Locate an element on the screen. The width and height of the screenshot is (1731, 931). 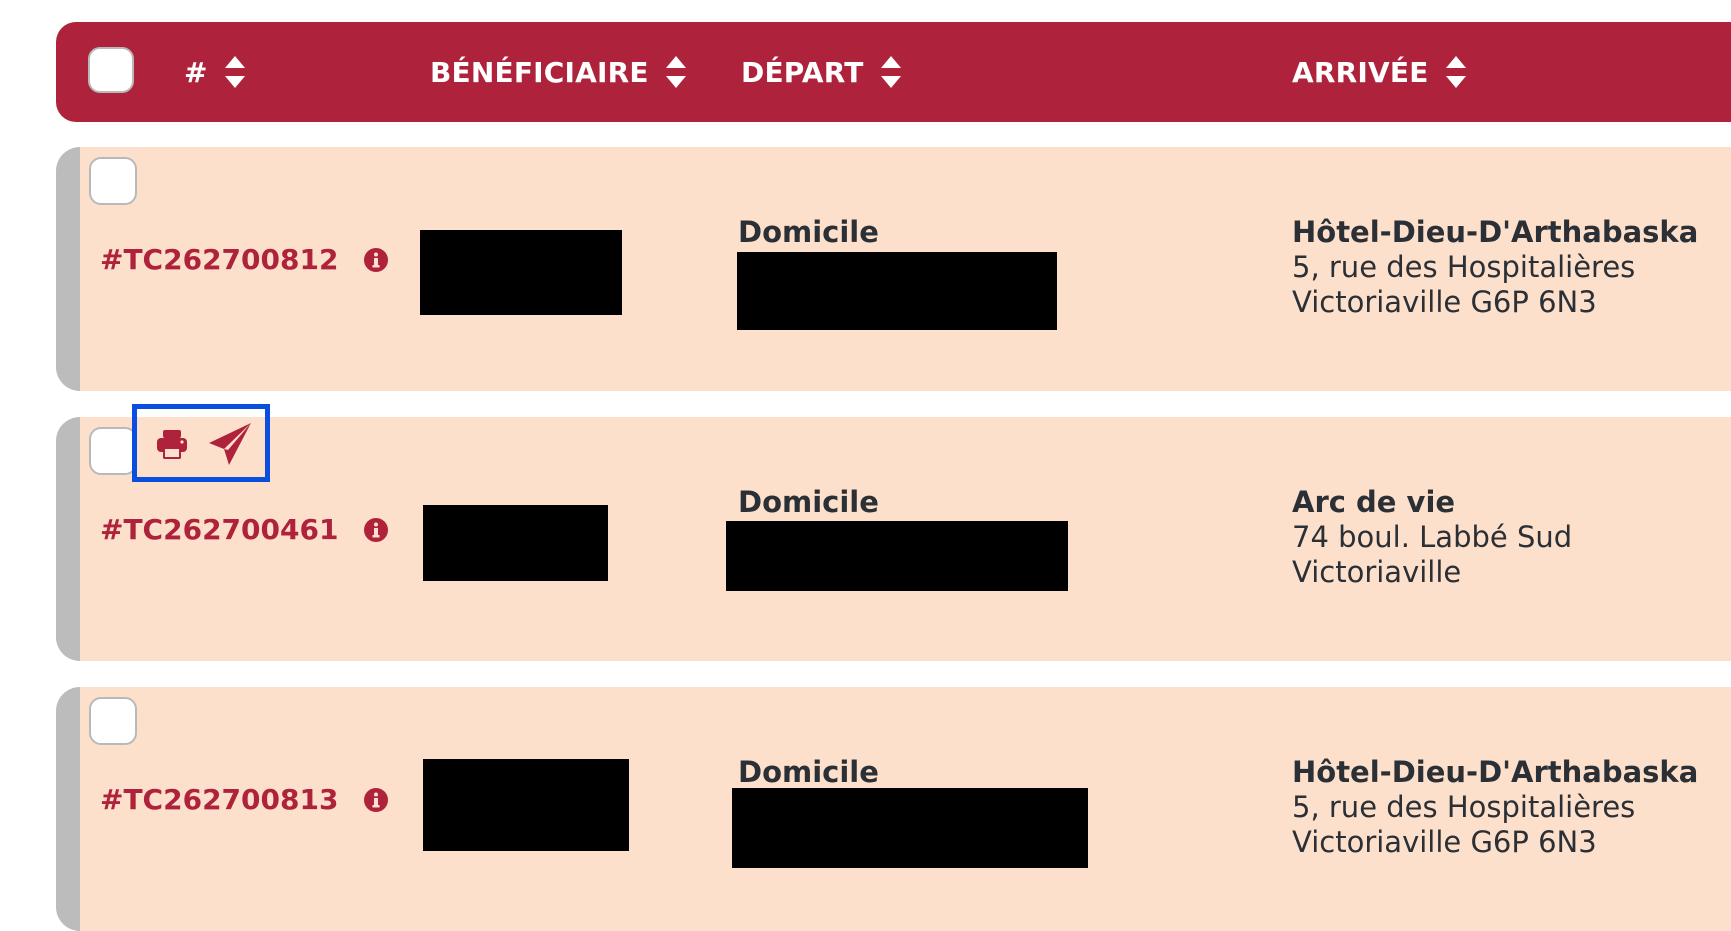
transport-id-label: #TC262700813 is located at coordinates (219, 799).